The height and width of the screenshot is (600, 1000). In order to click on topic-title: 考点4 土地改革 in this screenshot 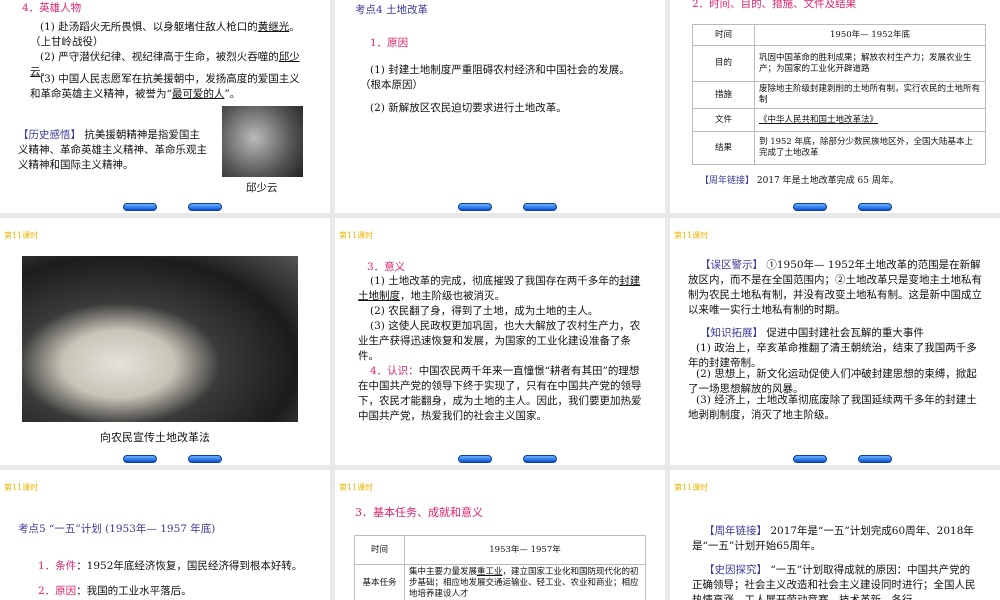, I will do `click(392, 10)`.